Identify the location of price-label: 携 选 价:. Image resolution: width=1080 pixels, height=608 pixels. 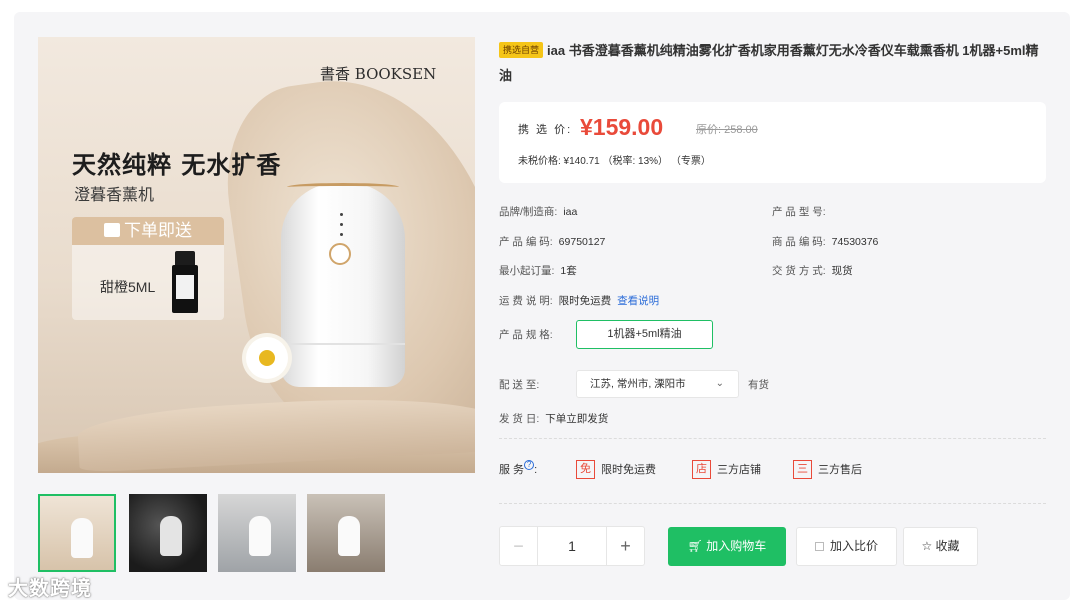
(545, 130).